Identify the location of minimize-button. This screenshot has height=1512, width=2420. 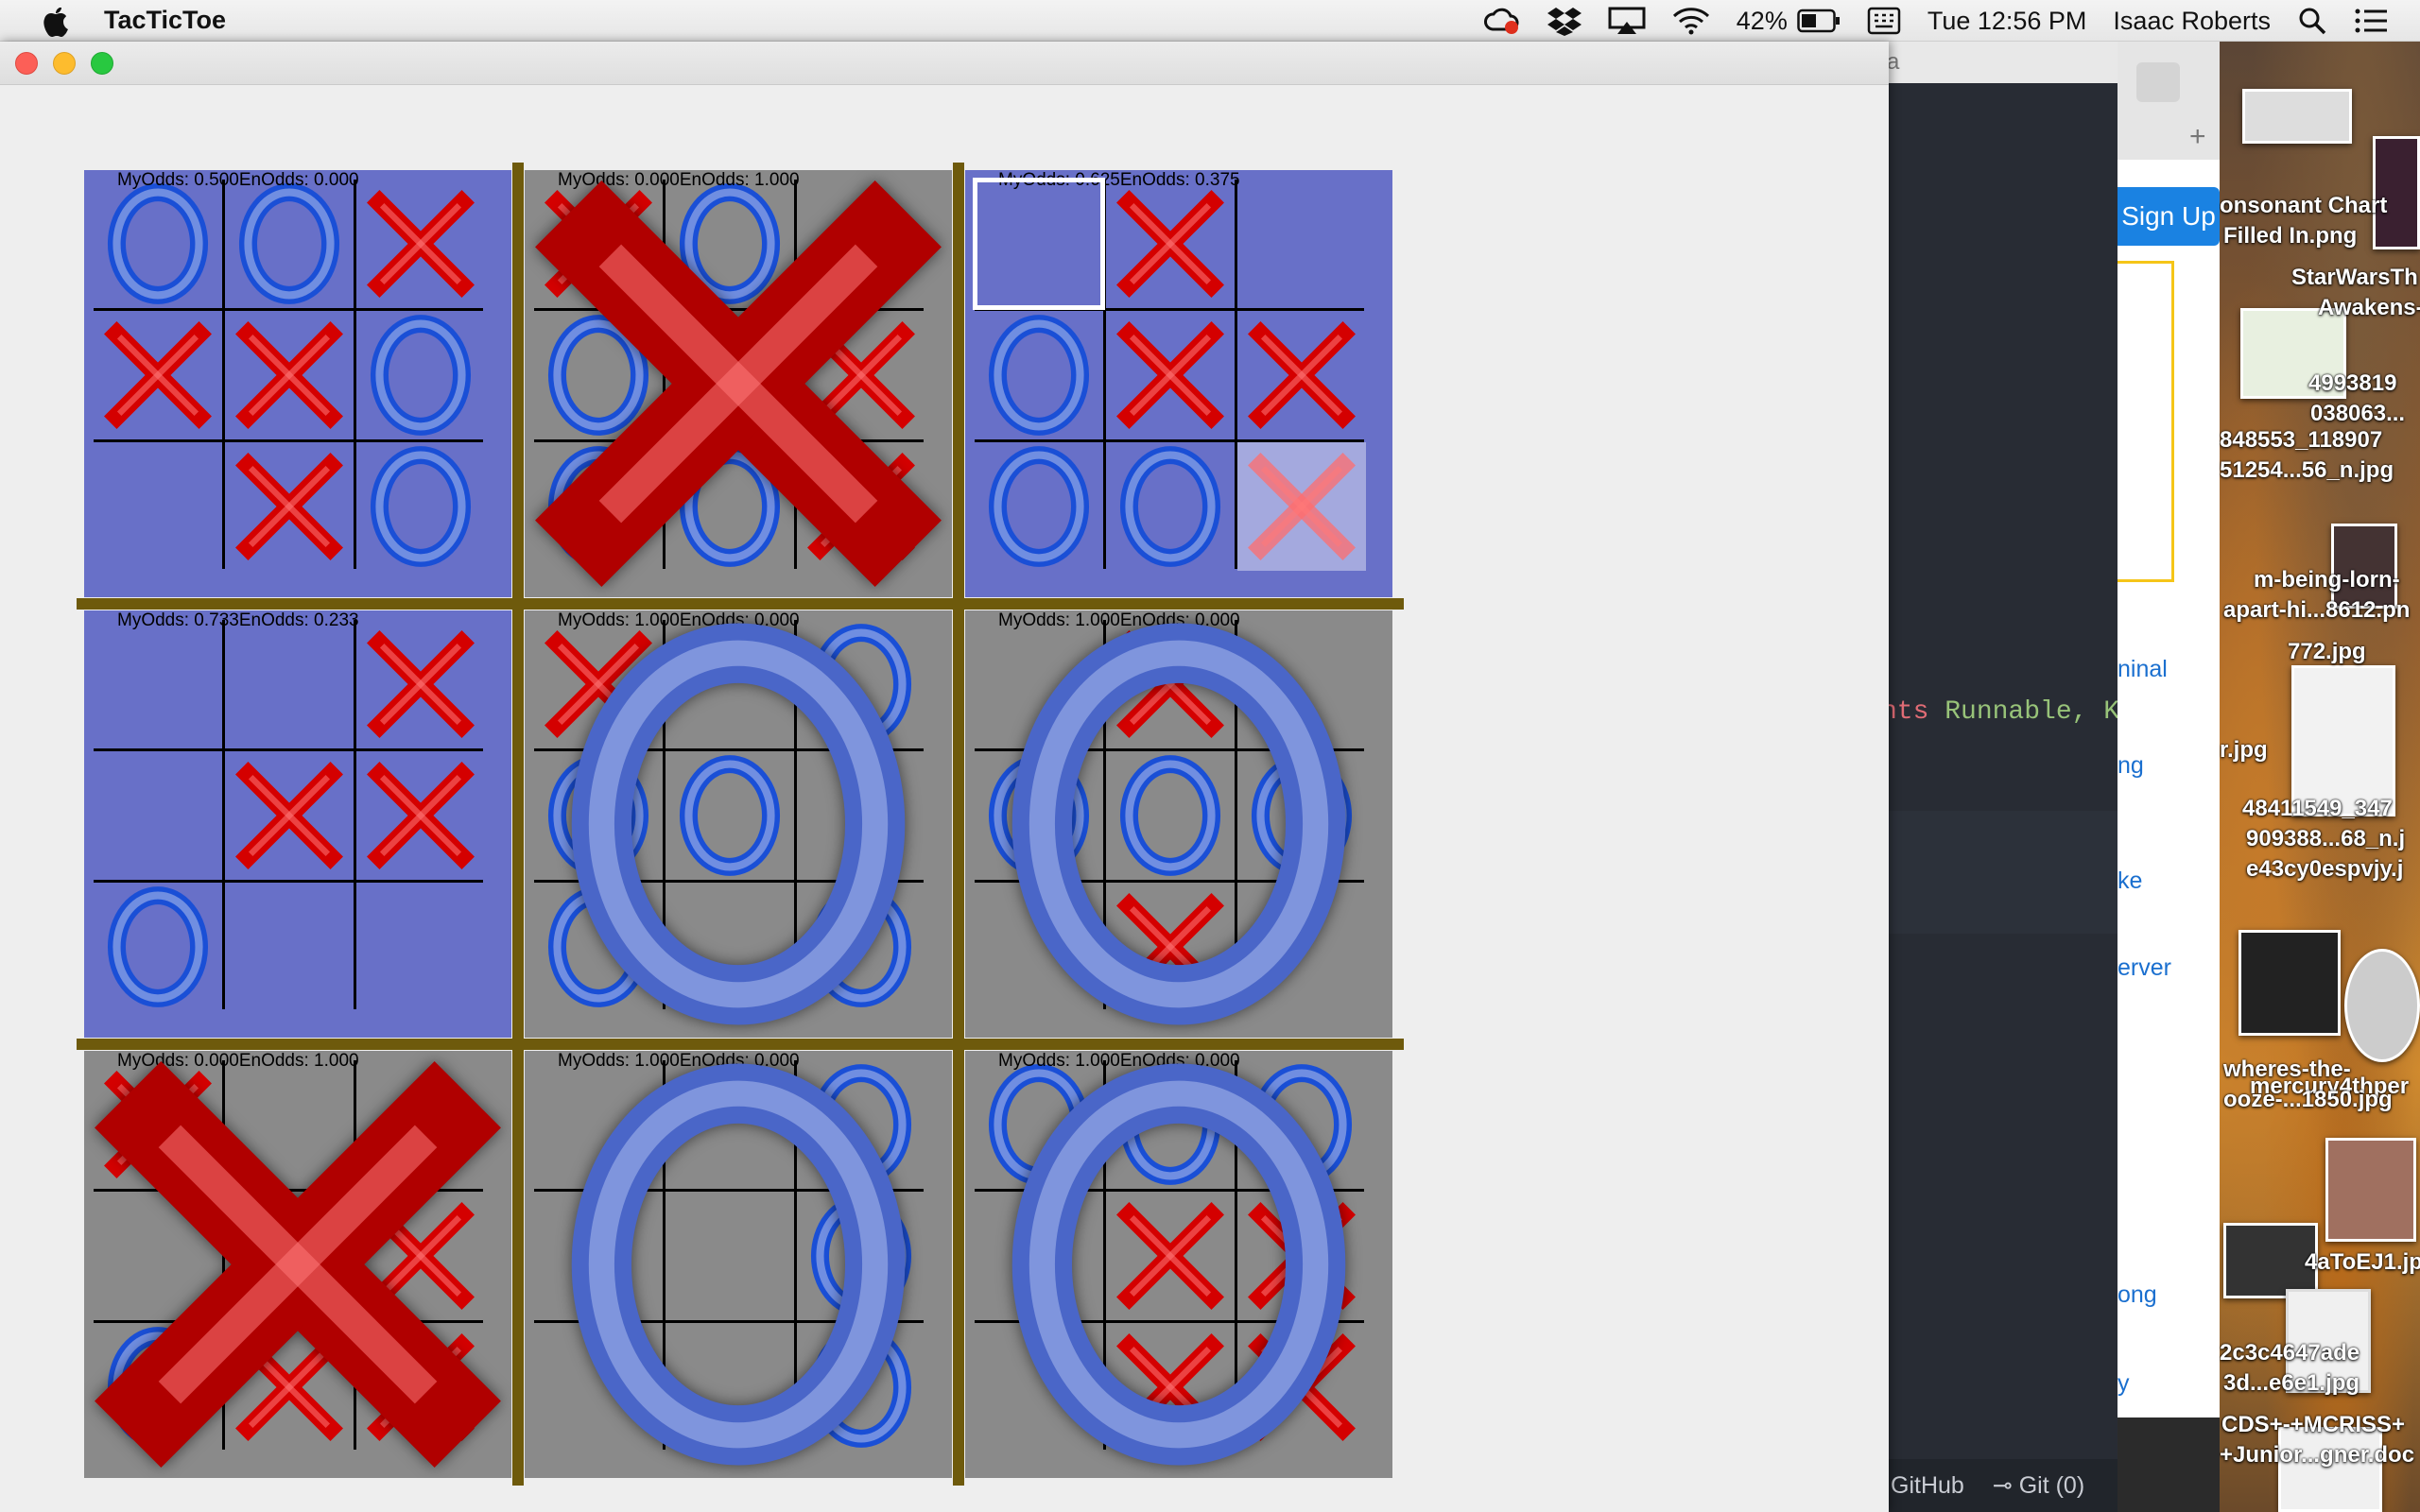
(64, 63).